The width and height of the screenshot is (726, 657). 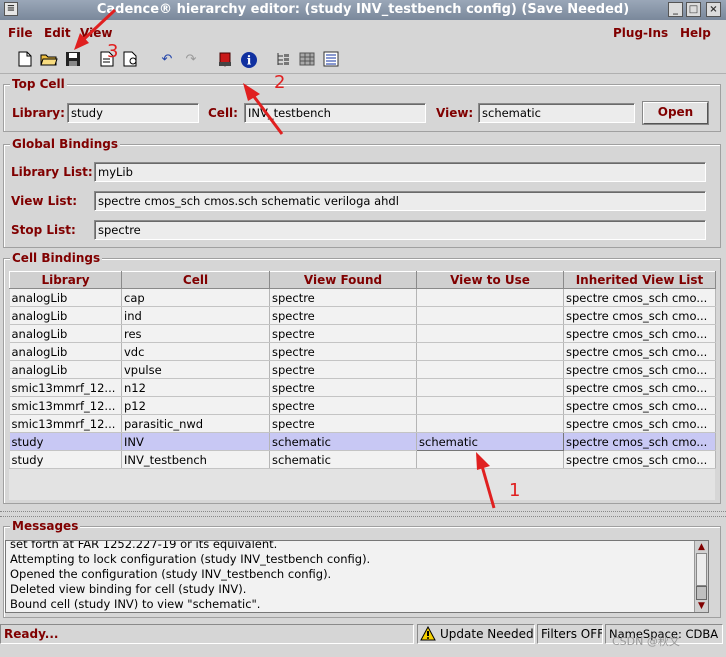 What do you see at coordinates (195, 423) in the screenshot?
I see `cell-cell: parasitic_nwd` at bounding box center [195, 423].